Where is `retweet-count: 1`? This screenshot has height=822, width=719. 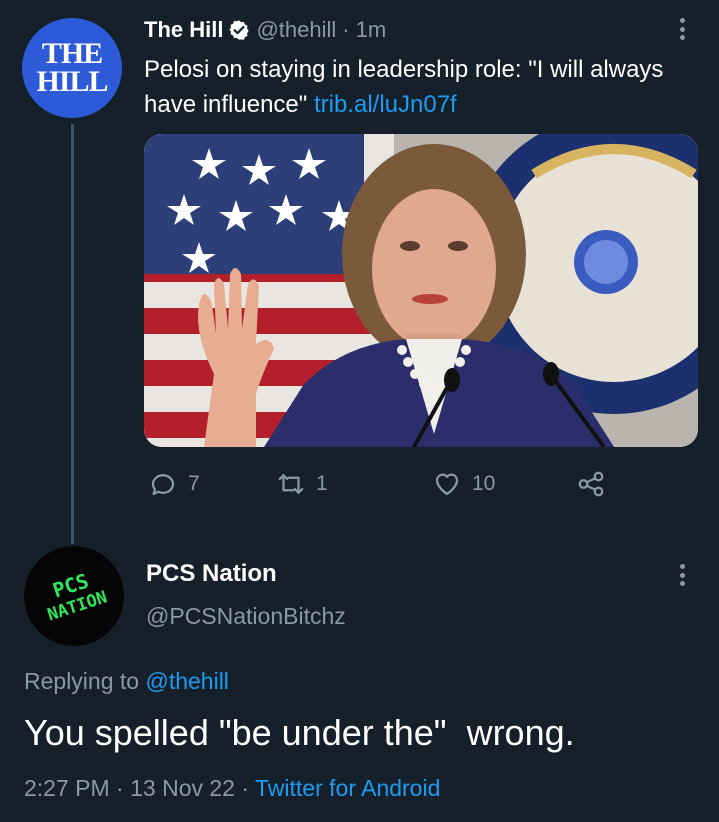
retweet-count: 1 is located at coordinates (322, 483).